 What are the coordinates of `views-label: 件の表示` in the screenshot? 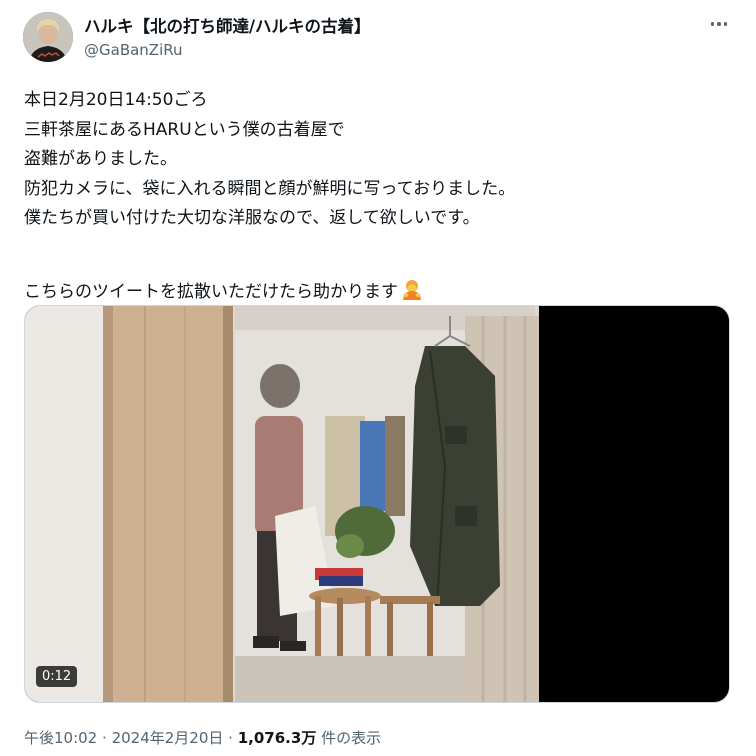 It's located at (351, 738).